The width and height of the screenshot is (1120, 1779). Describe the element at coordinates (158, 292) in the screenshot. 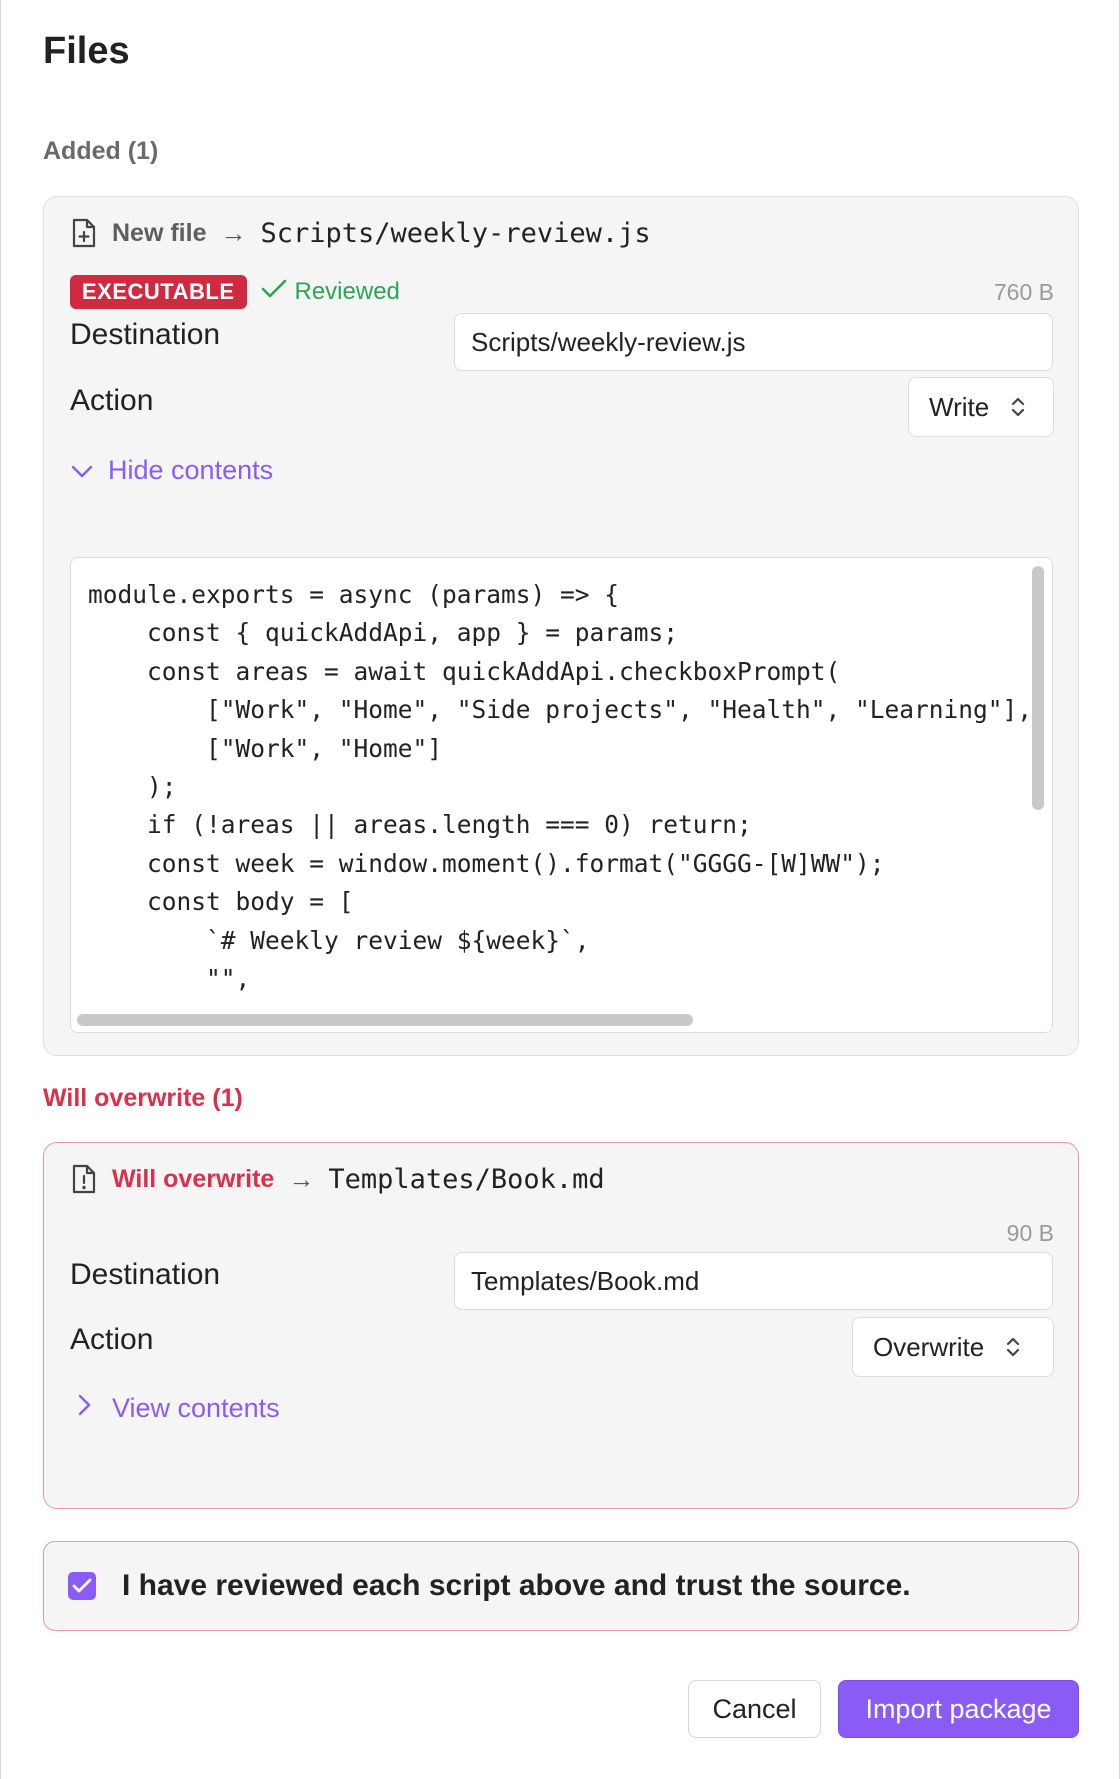

I see `executable-badge: EXECUTABLE` at that location.